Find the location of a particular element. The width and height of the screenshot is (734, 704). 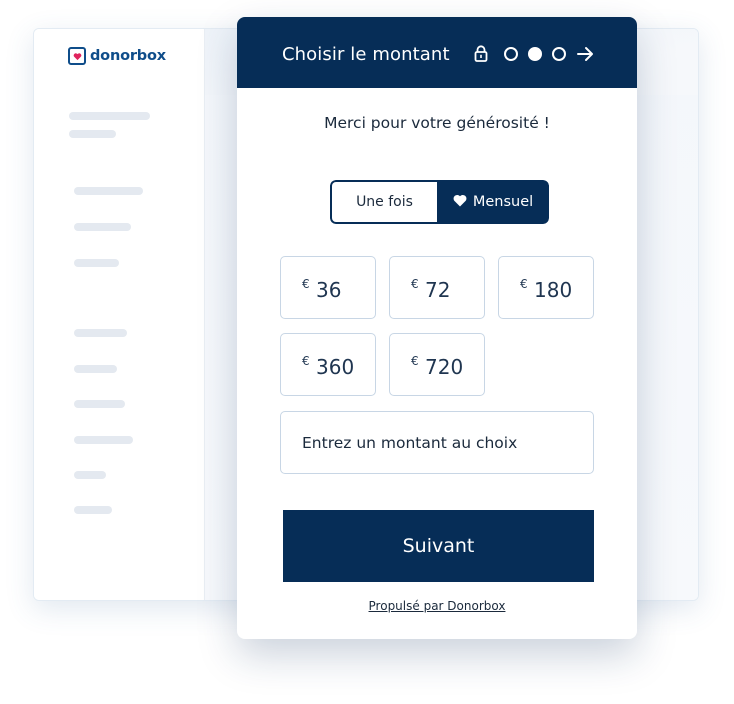

monthly-label: Mensuel is located at coordinates (503, 202).